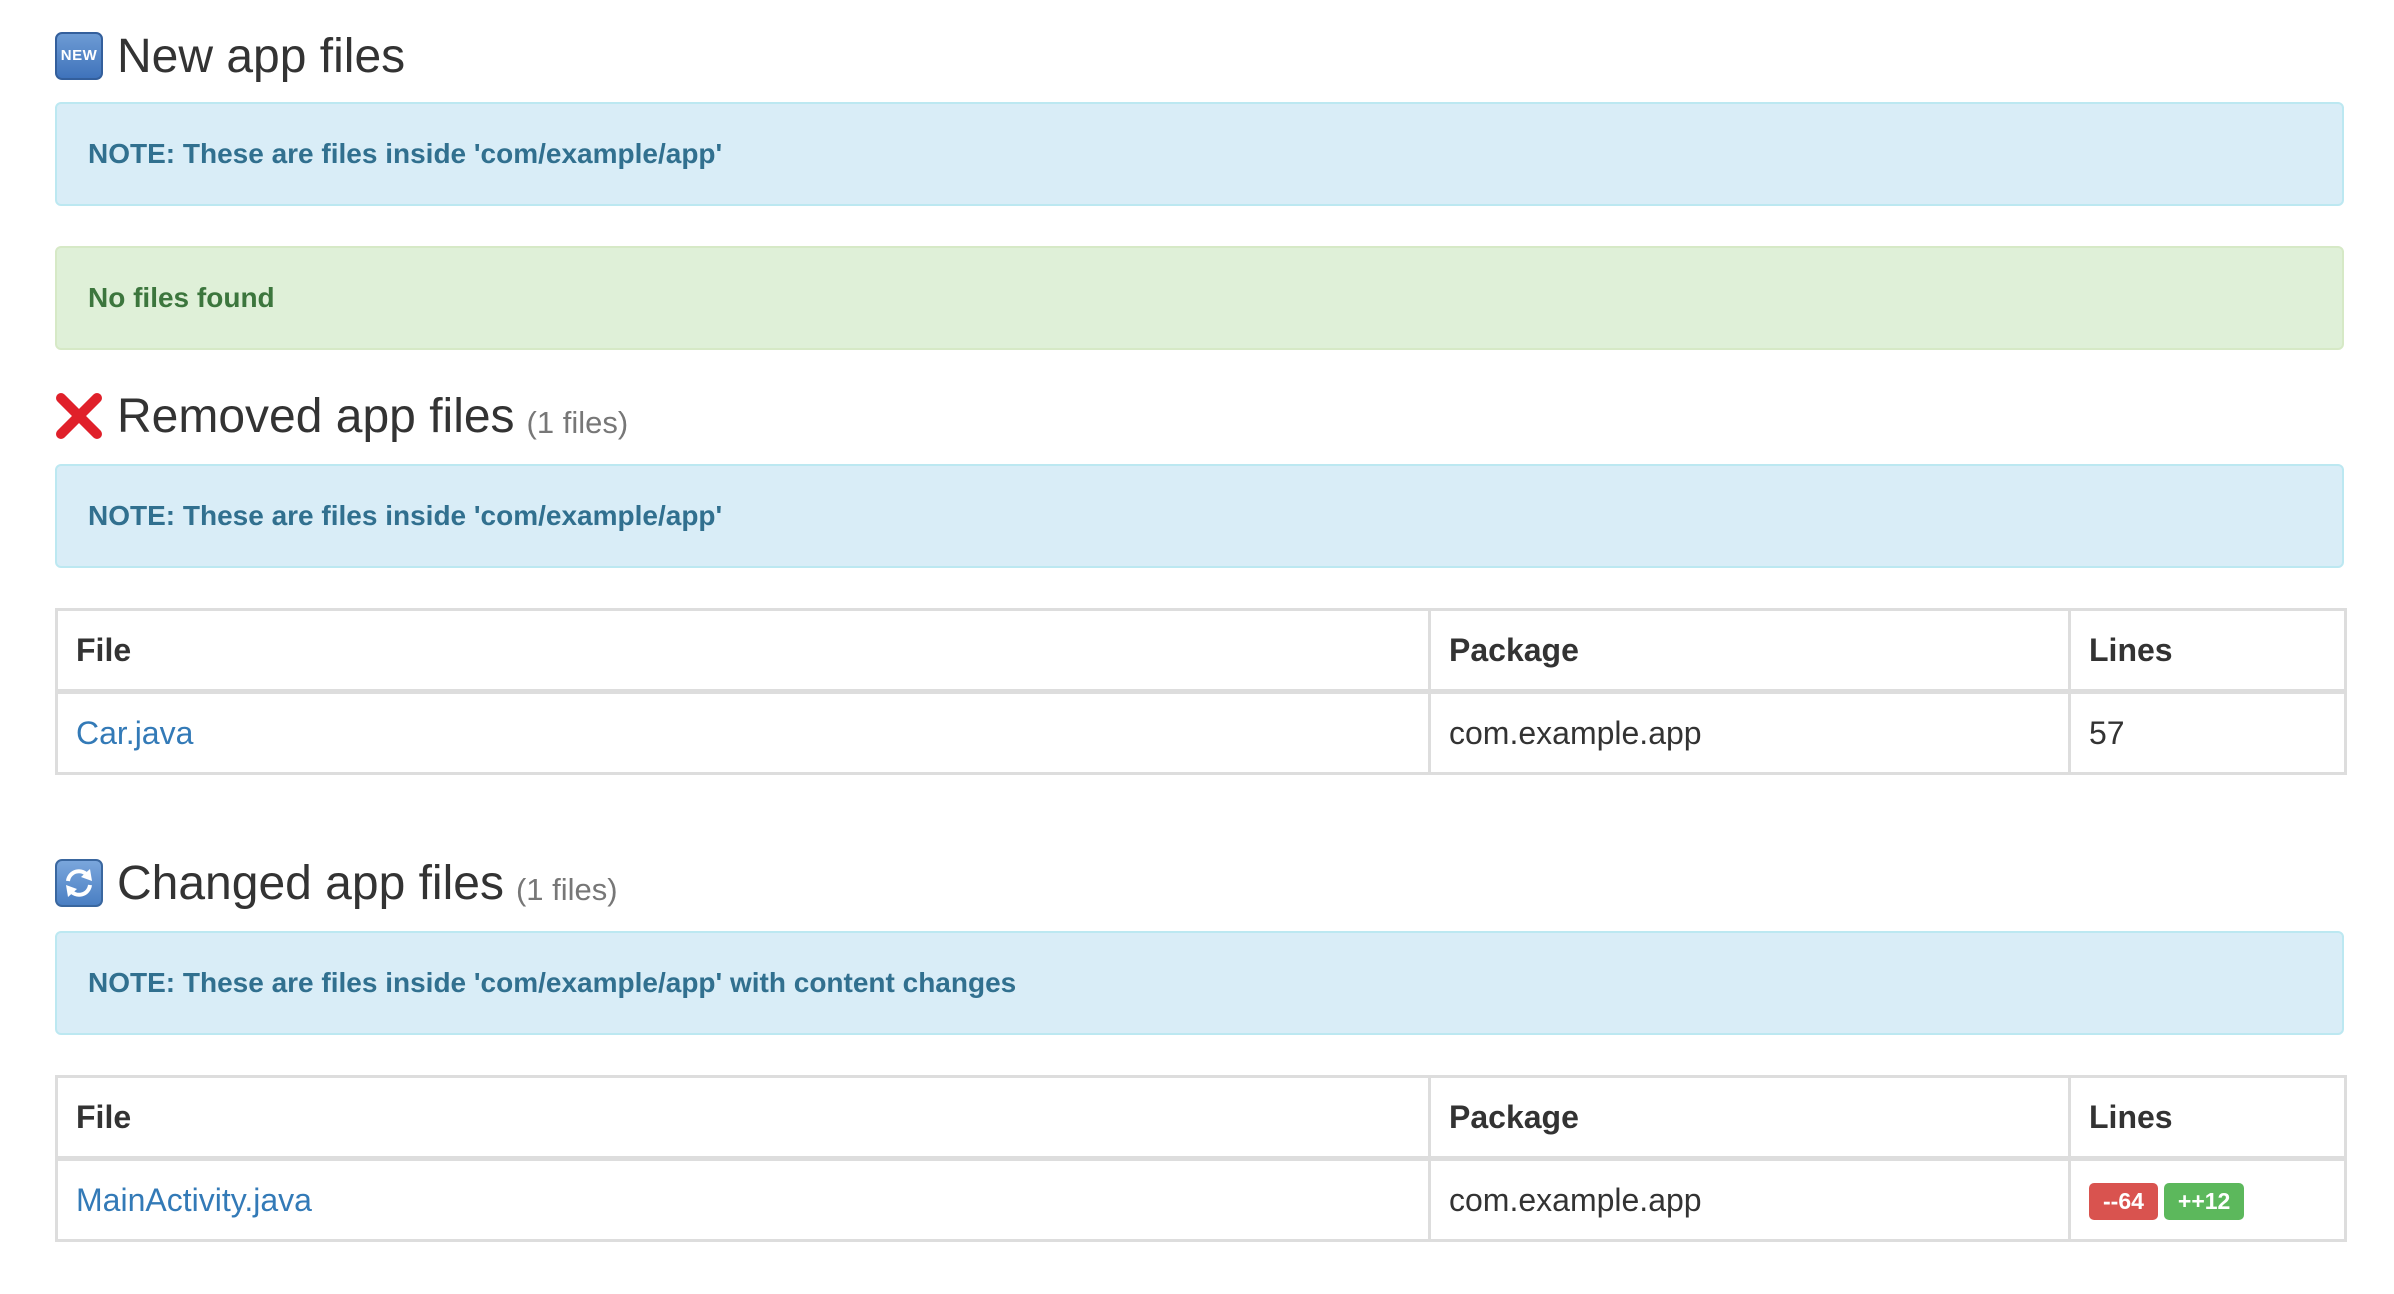 This screenshot has width=2394, height=1294. What do you see at coordinates (743, 1199) in the screenshot?
I see `file-cell: MainActivity.java` at bounding box center [743, 1199].